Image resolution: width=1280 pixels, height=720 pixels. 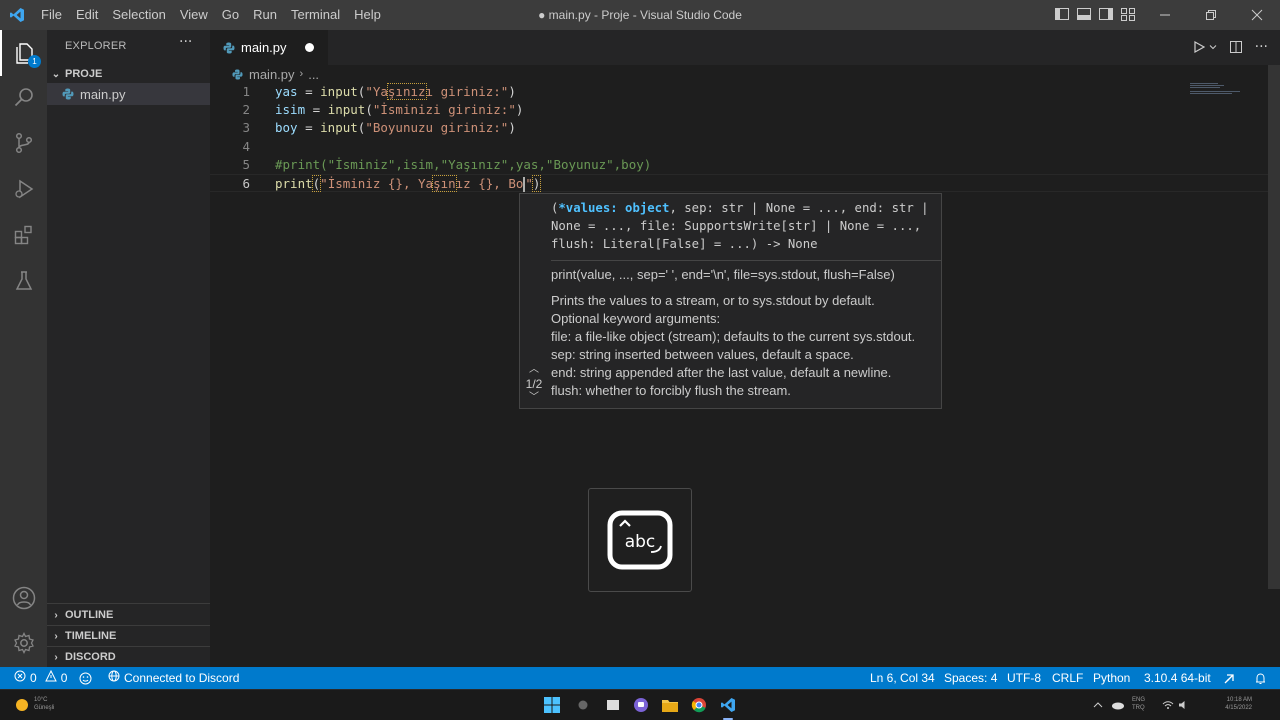 What do you see at coordinates (56, 74) in the screenshot?
I see `chevron-down-icon: ⌄` at bounding box center [56, 74].